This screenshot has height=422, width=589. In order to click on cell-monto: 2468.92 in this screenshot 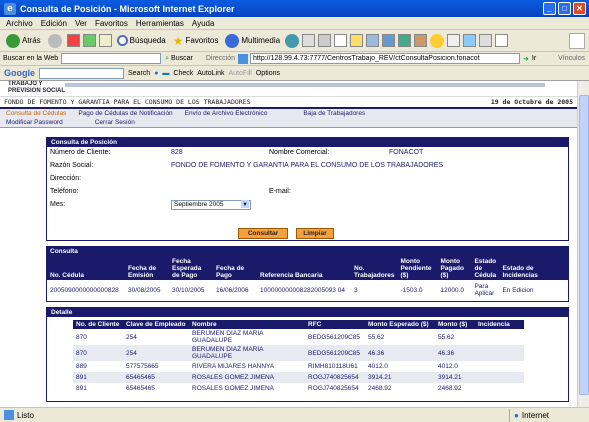, I will do `click(450, 388)`.